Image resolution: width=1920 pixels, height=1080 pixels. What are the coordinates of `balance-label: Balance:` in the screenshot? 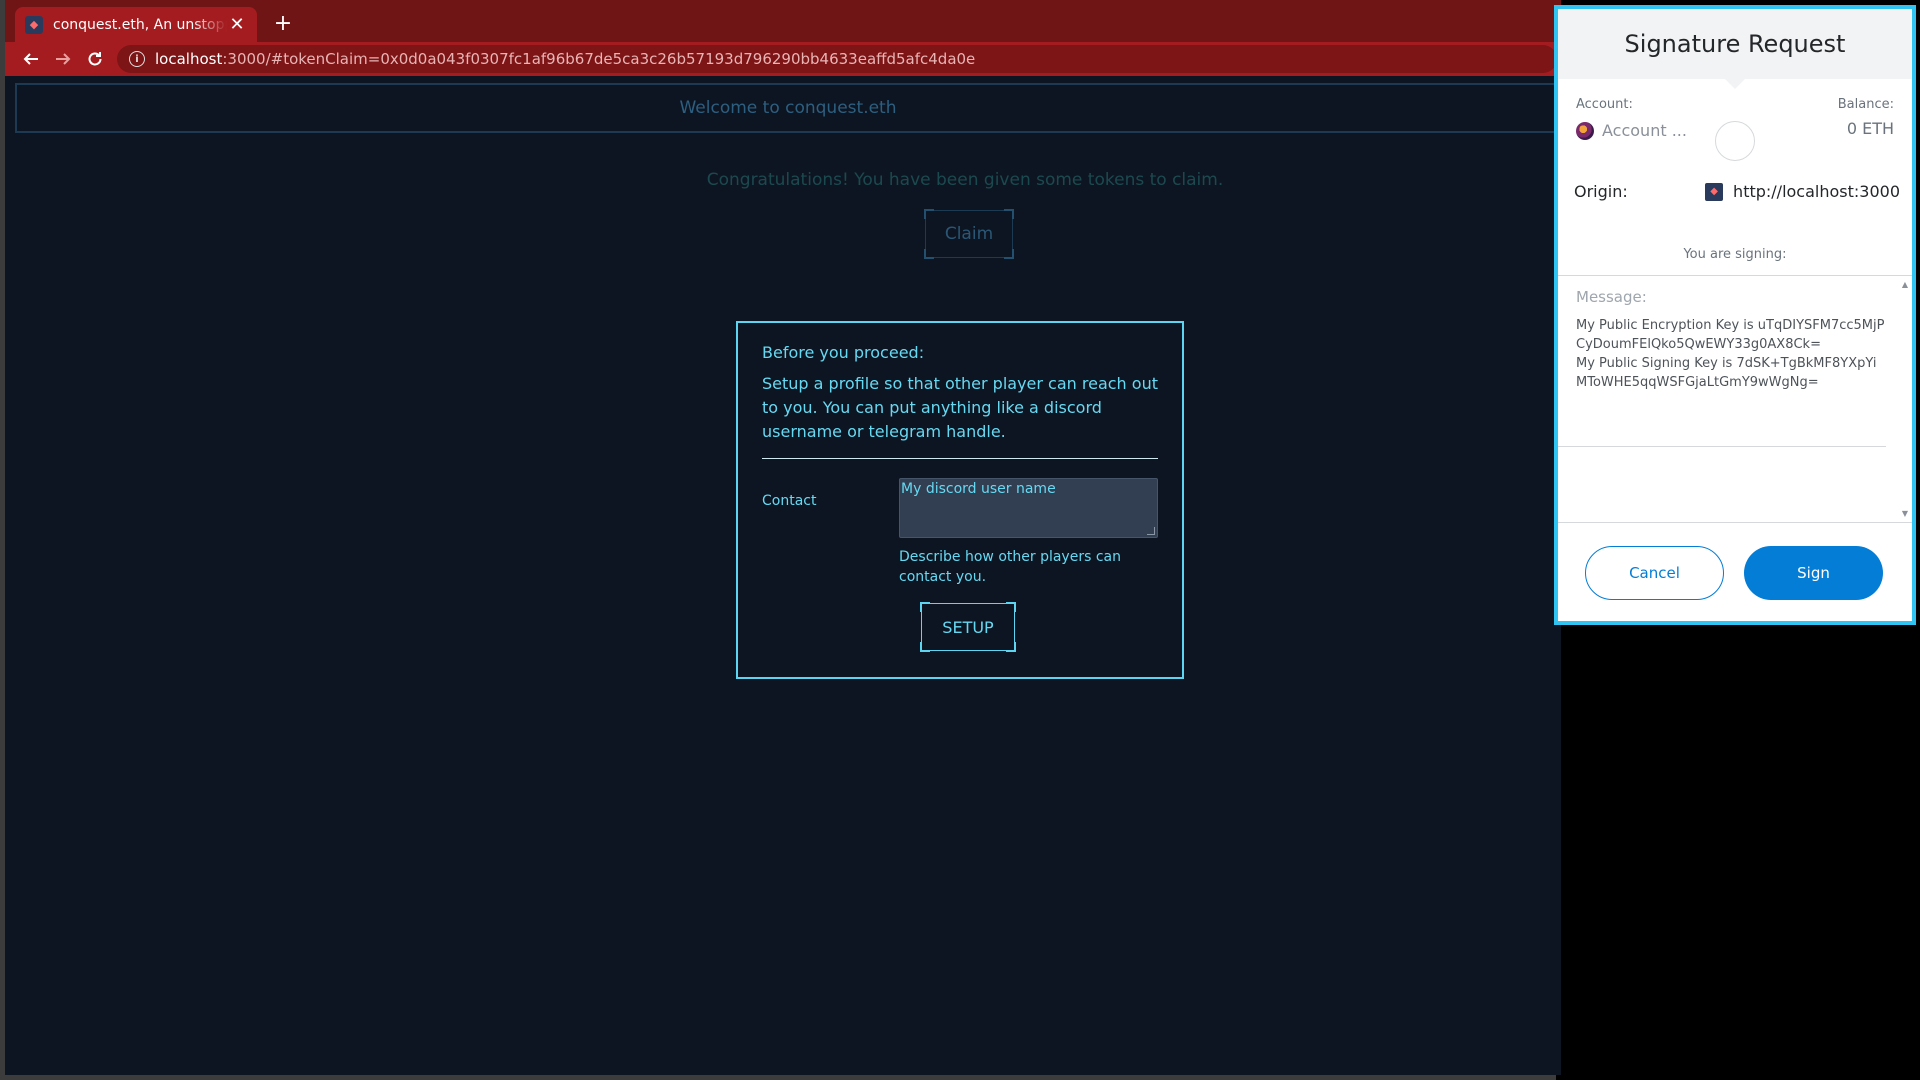 It's located at (1865, 104).